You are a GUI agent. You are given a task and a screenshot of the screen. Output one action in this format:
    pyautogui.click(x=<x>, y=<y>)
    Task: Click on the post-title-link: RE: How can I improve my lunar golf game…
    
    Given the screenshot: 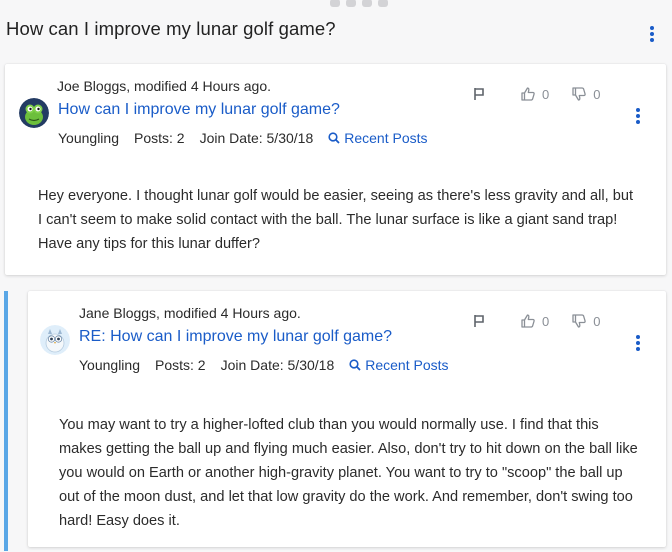 What is the action you would take?
    pyautogui.click(x=235, y=337)
    